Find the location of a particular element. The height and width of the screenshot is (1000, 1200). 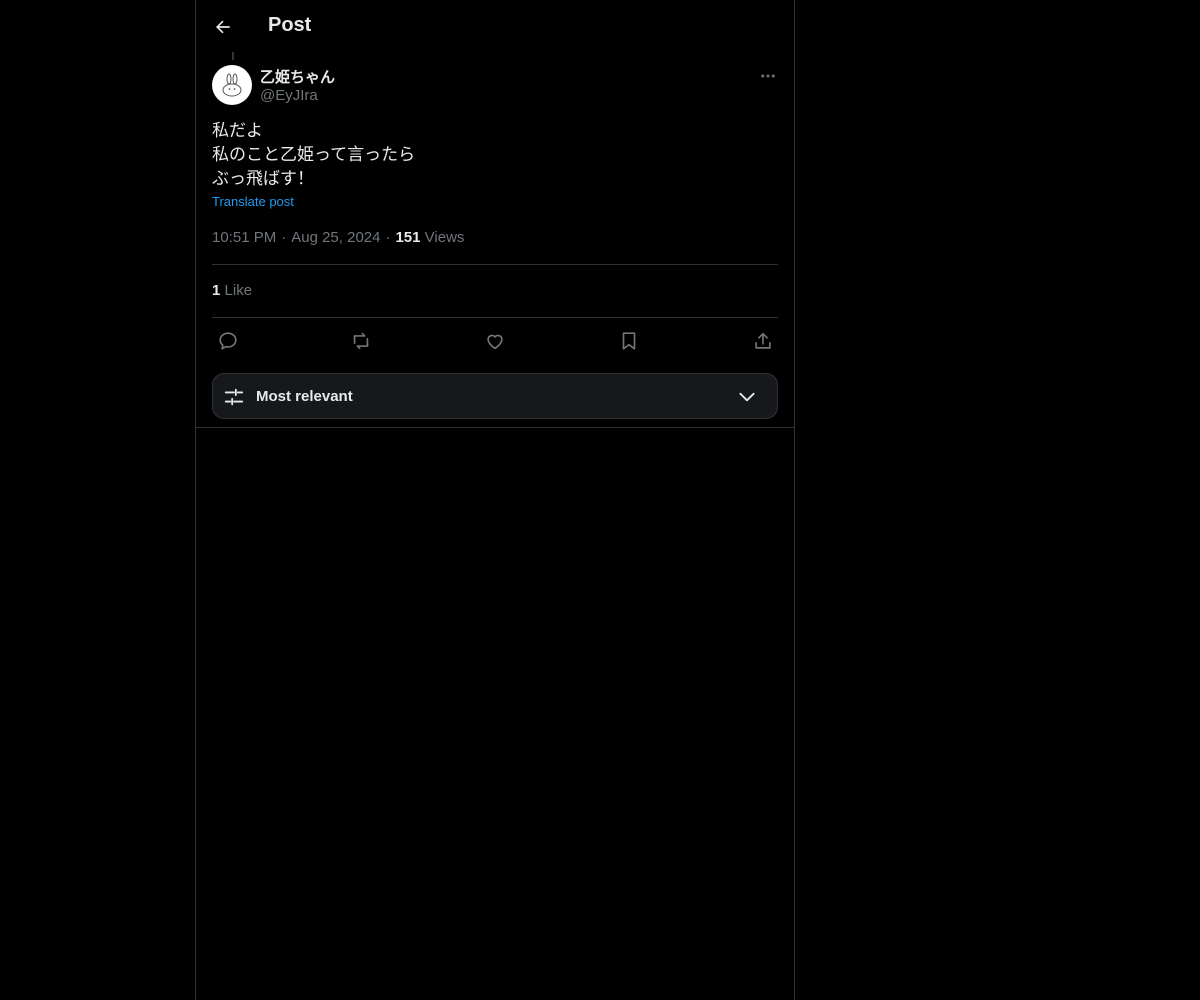

post-metadata: 10:51 PM · Aug 25, 2024 · 151 Views is located at coordinates (338, 237).